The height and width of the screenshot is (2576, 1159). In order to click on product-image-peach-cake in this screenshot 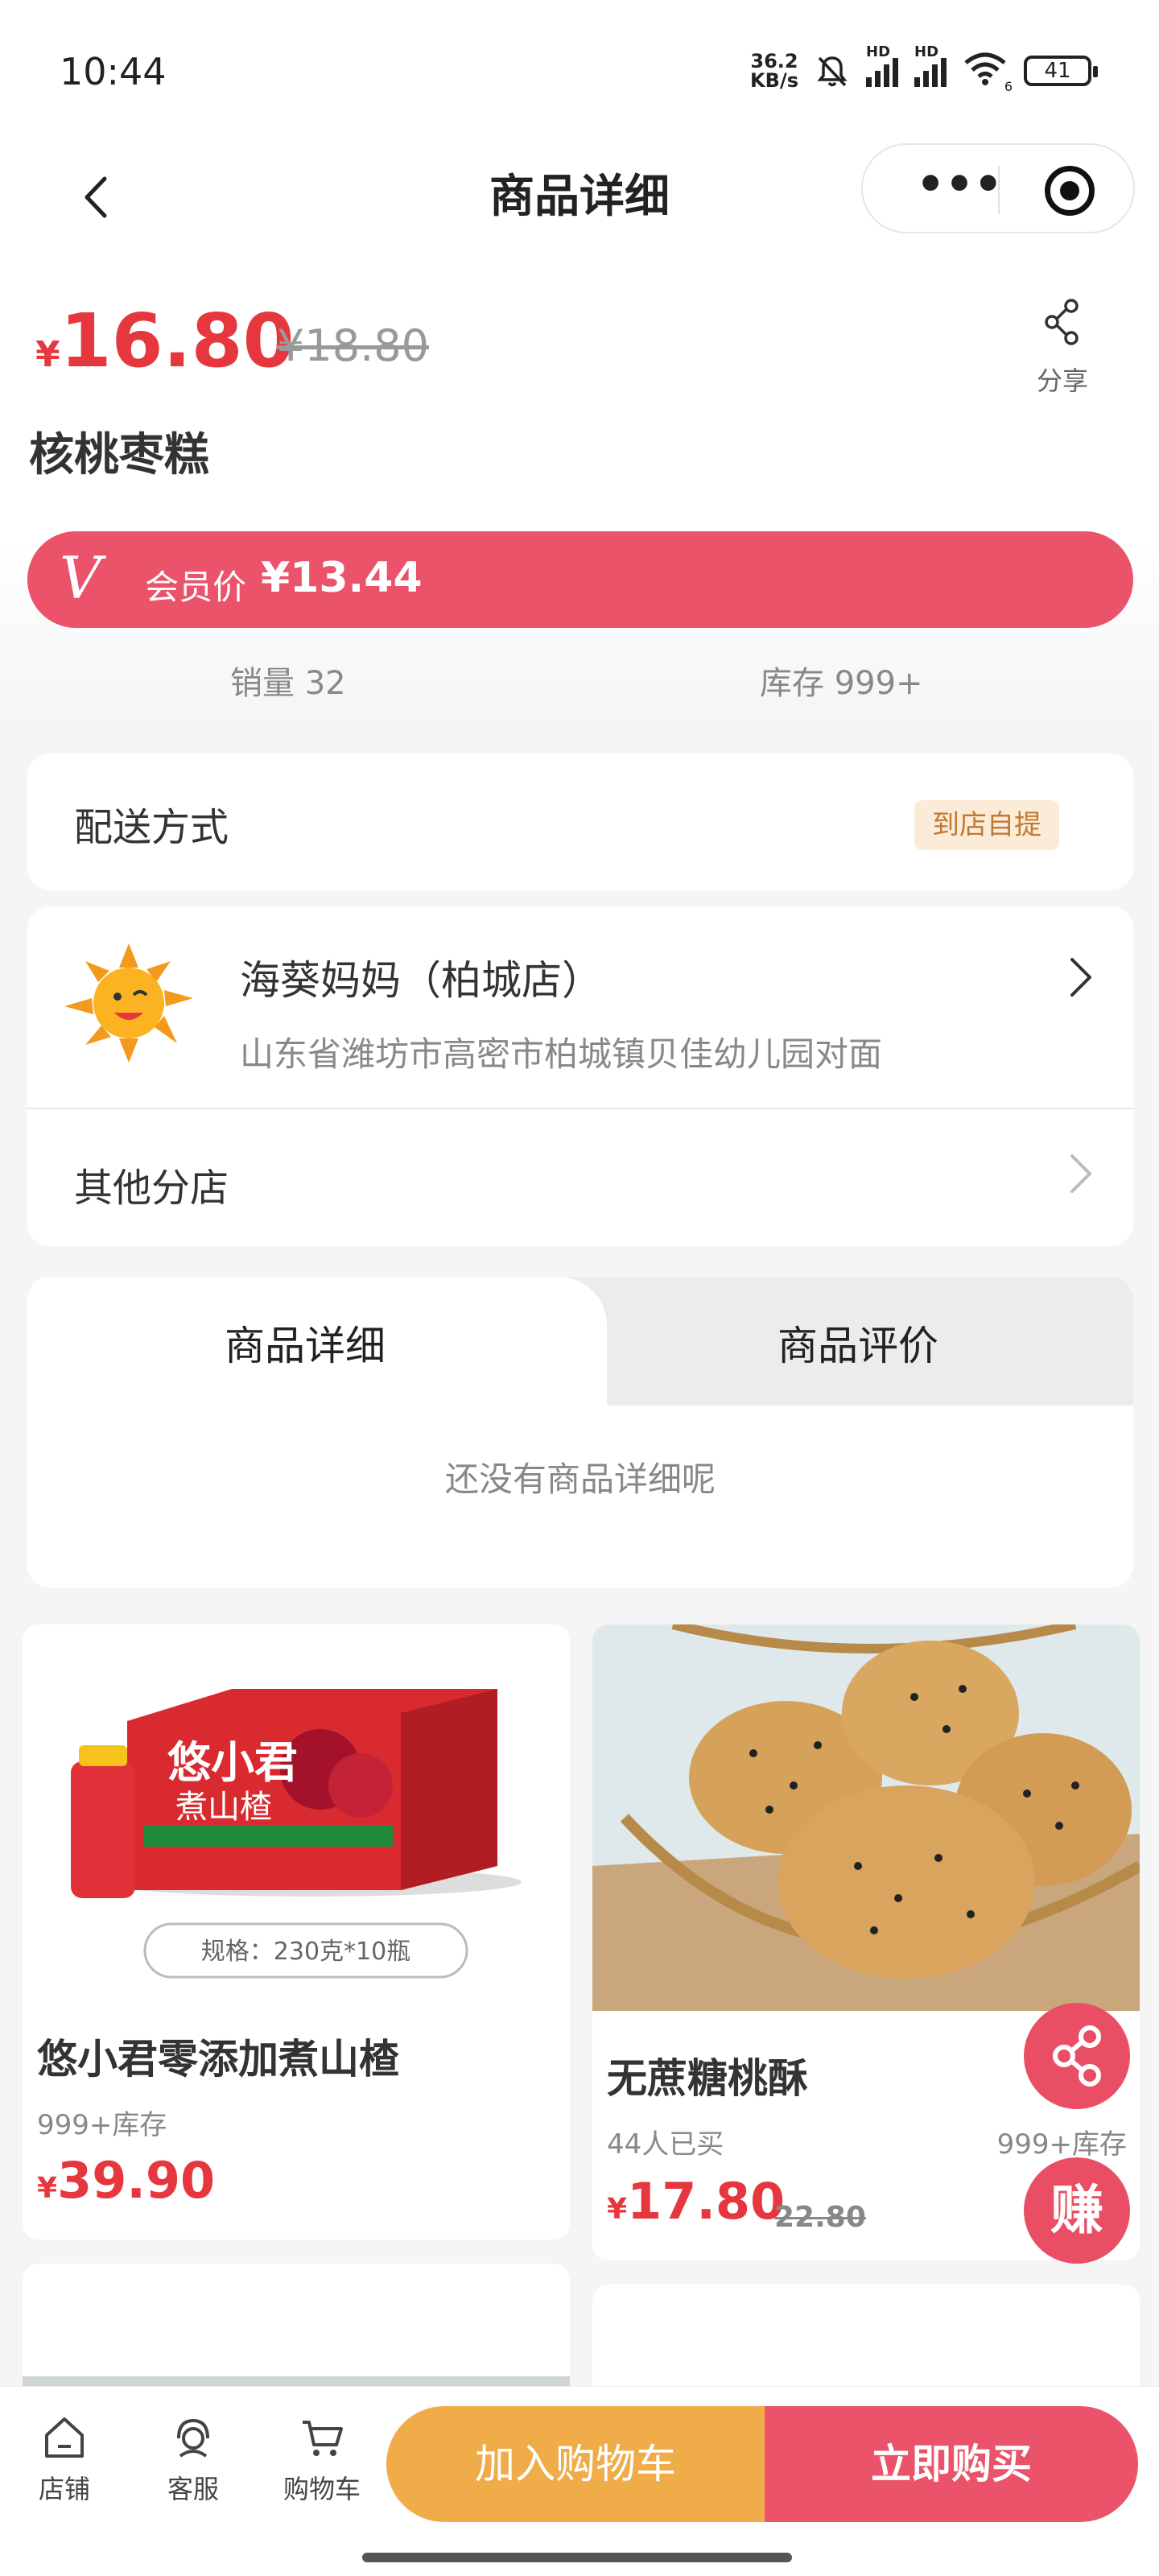, I will do `click(866, 1817)`.